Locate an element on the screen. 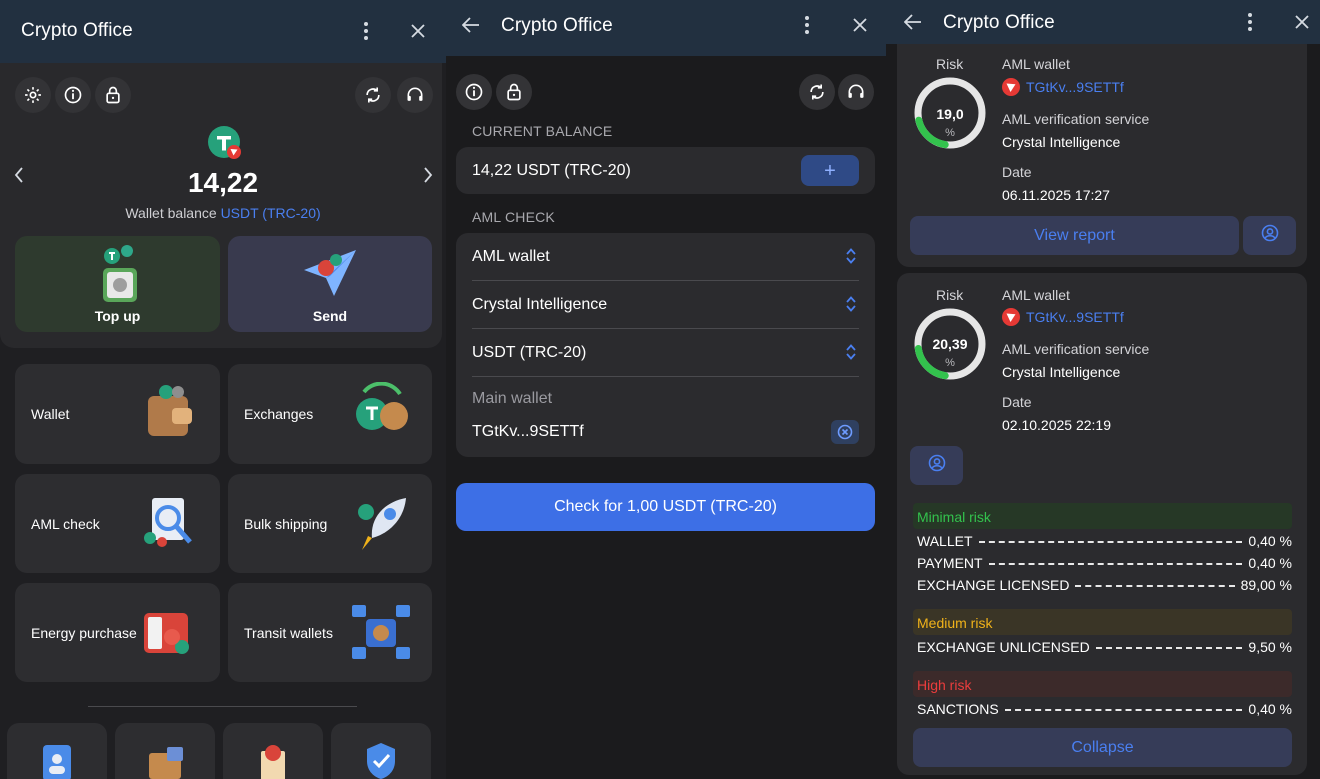  app-title: Crypto Office is located at coordinates (999, 22).